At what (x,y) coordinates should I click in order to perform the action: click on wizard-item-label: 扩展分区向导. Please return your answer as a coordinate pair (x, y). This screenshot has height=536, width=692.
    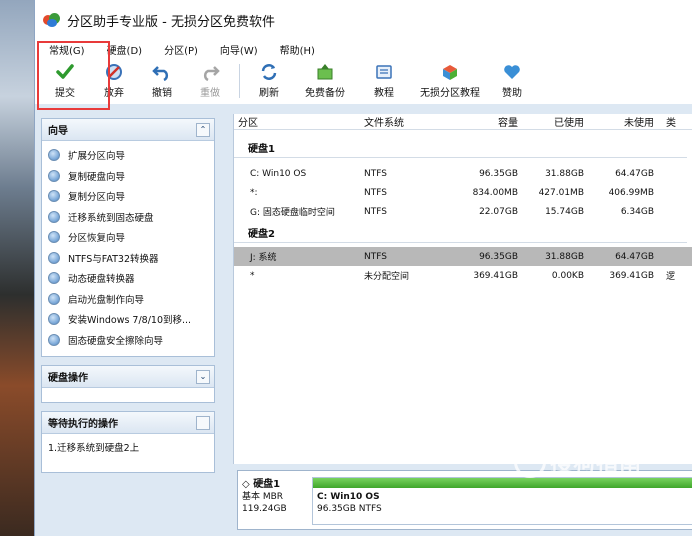
    Looking at the image, I should click on (97, 157).